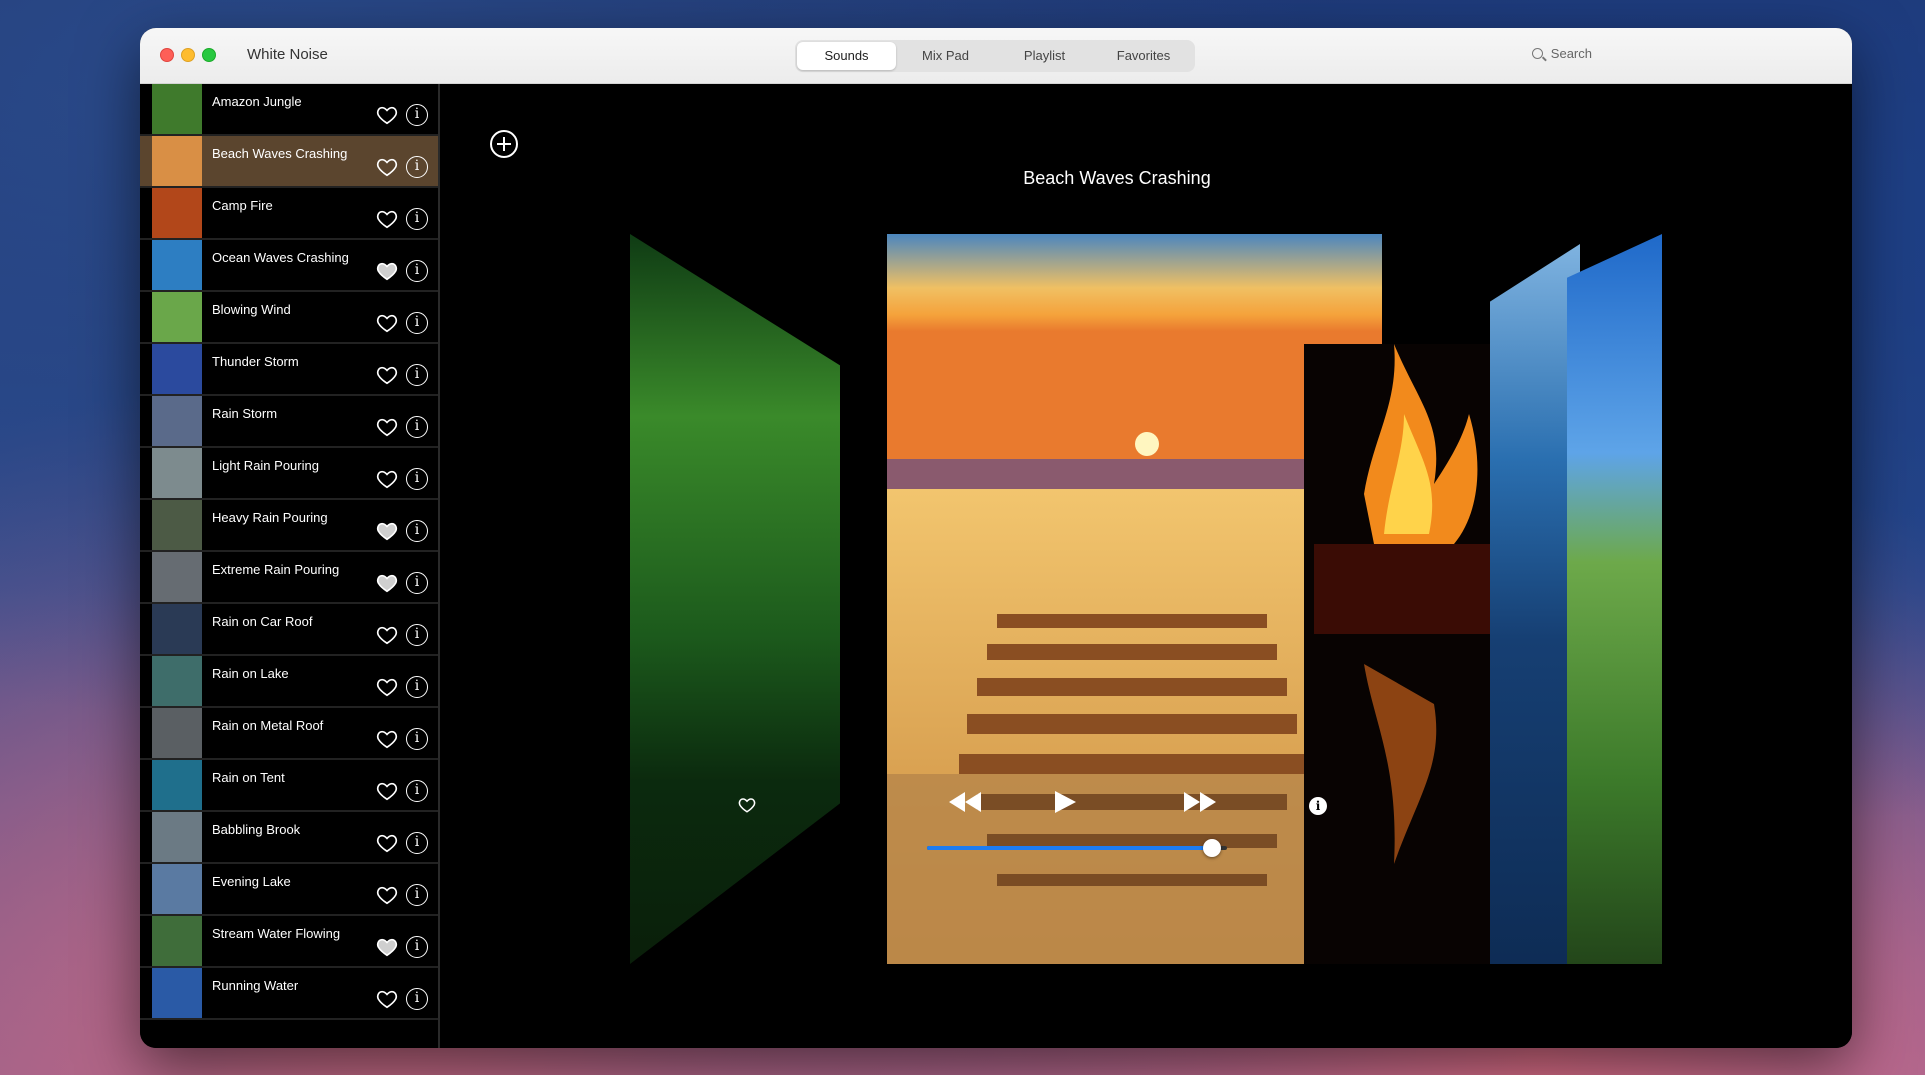 This screenshot has height=1075, width=1925. I want to click on rewind-button, so click(965, 802).